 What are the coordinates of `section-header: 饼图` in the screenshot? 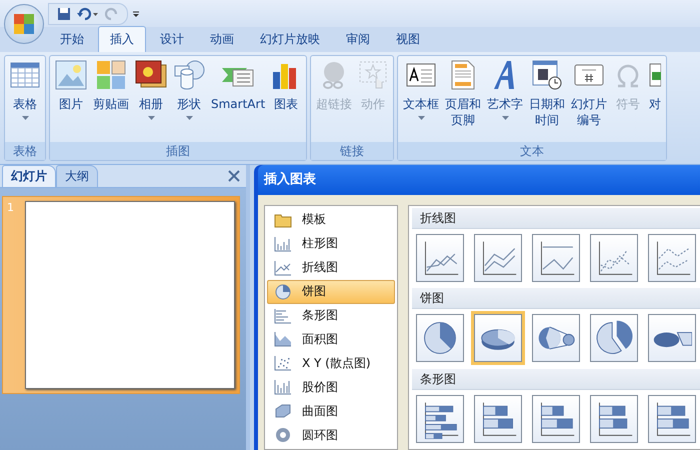 It's located at (556, 299).